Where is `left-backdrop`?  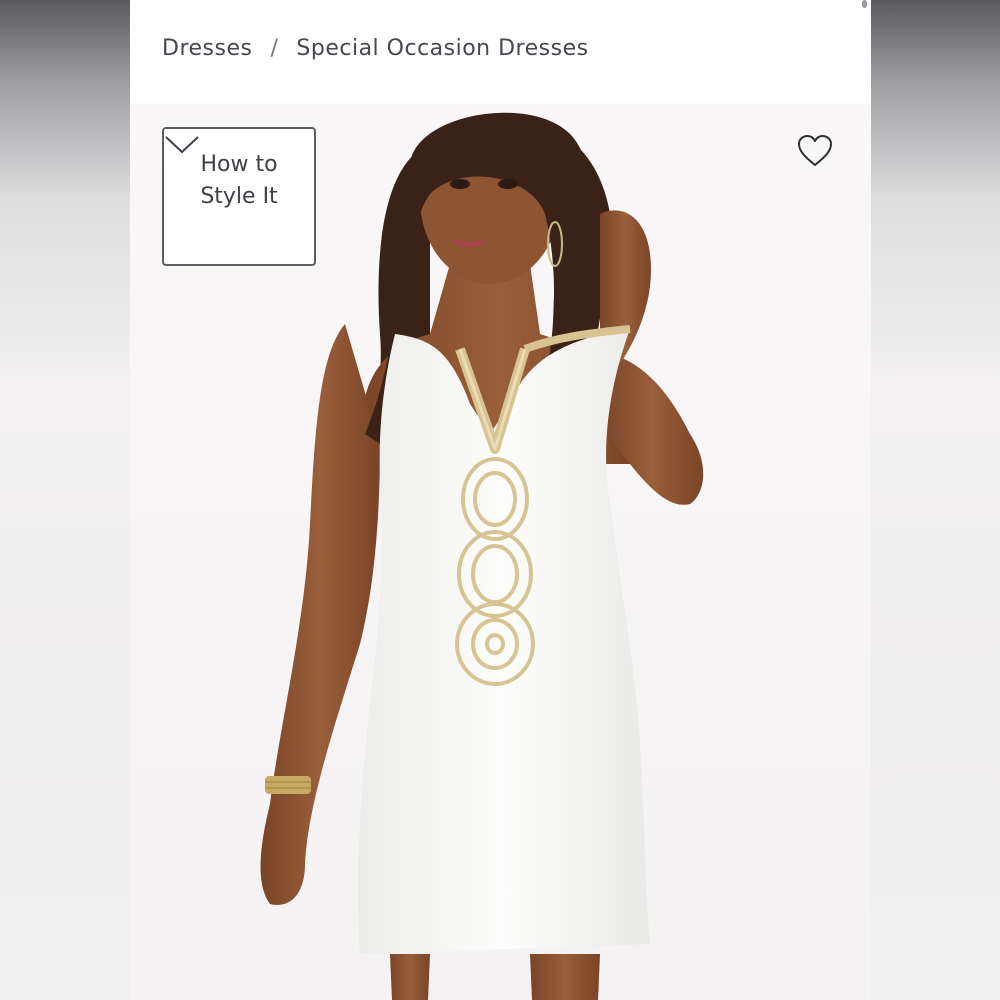 left-backdrop is located at coordinates (65, 500).